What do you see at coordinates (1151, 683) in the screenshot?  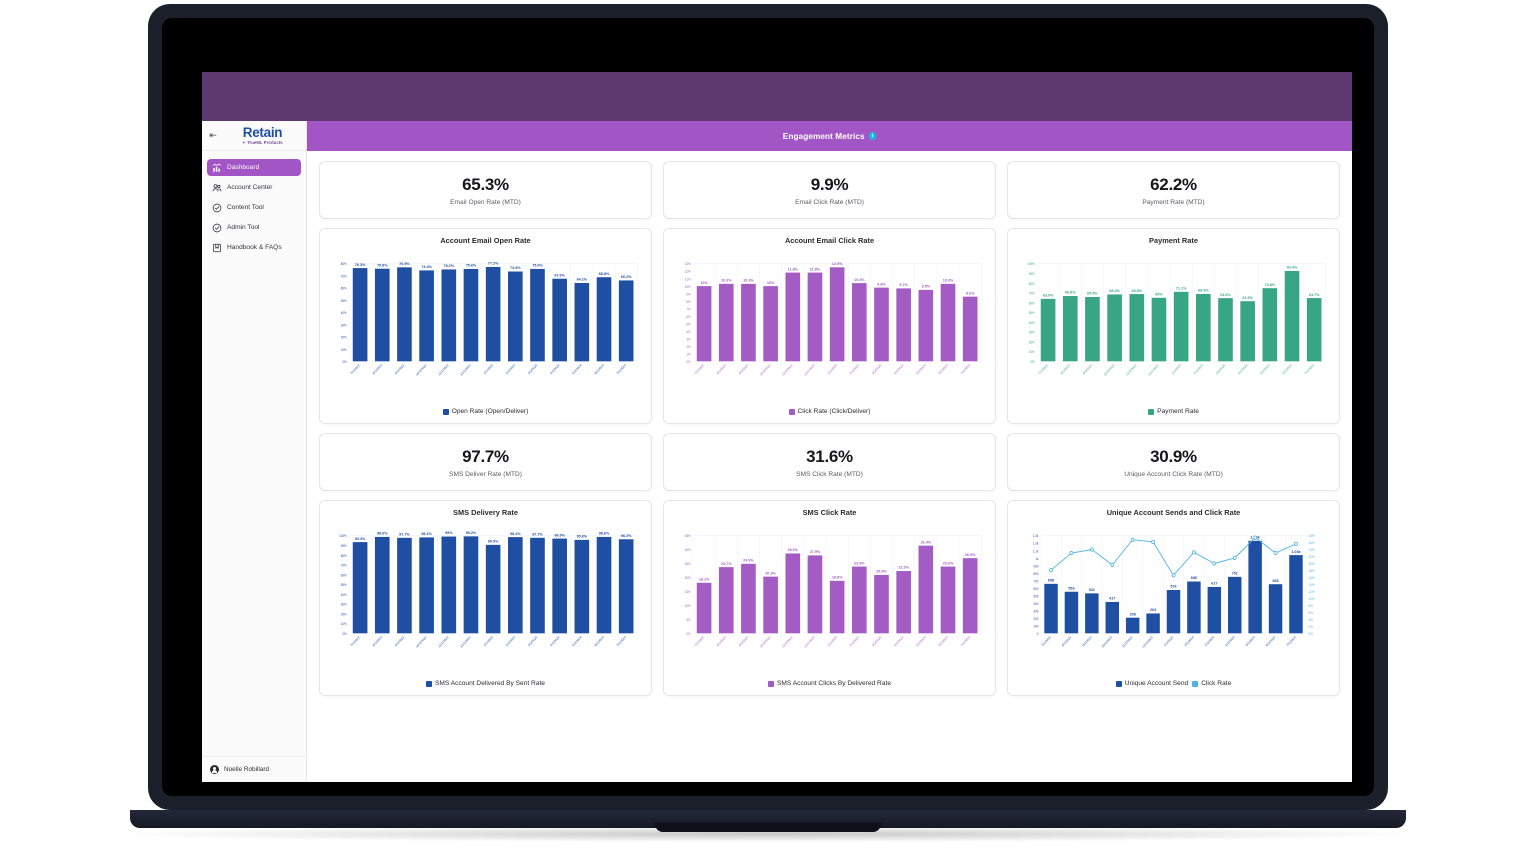 I see `legend-entry: Unique Account Send` at bounding box center [1151, 683].